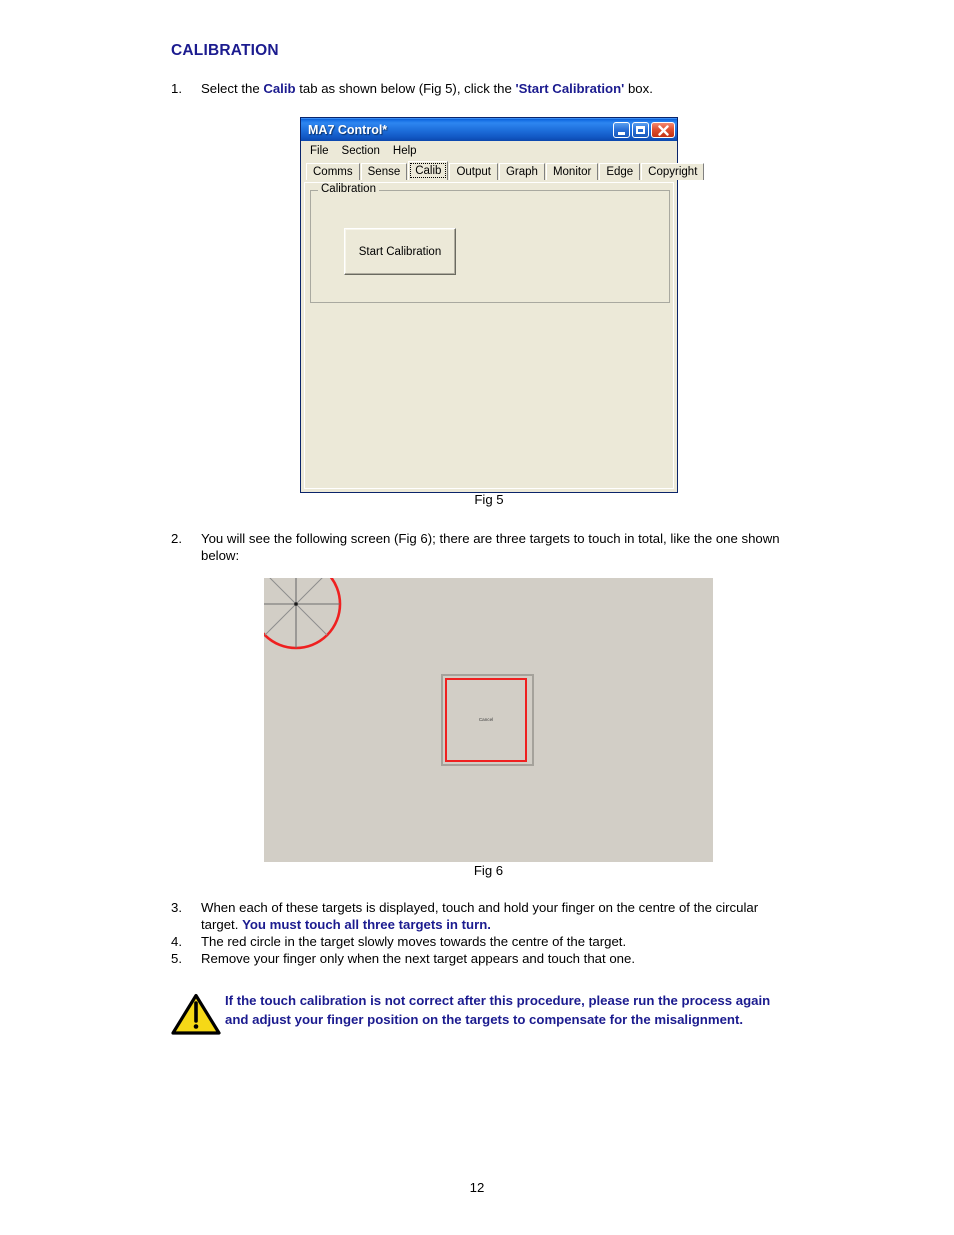 Image resolution: width=954 pixels, height=1235 pixels. Describe the element at coordinates (176, 958) in the screenshot. I see `list-item-5-number: 5.` at that location.